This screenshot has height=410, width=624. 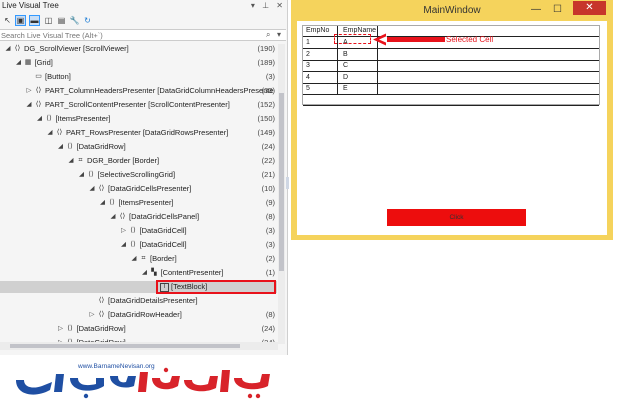 I want to click on tree-node: ◢ ▦ [Grid] (189), so click(x=138, y=63).